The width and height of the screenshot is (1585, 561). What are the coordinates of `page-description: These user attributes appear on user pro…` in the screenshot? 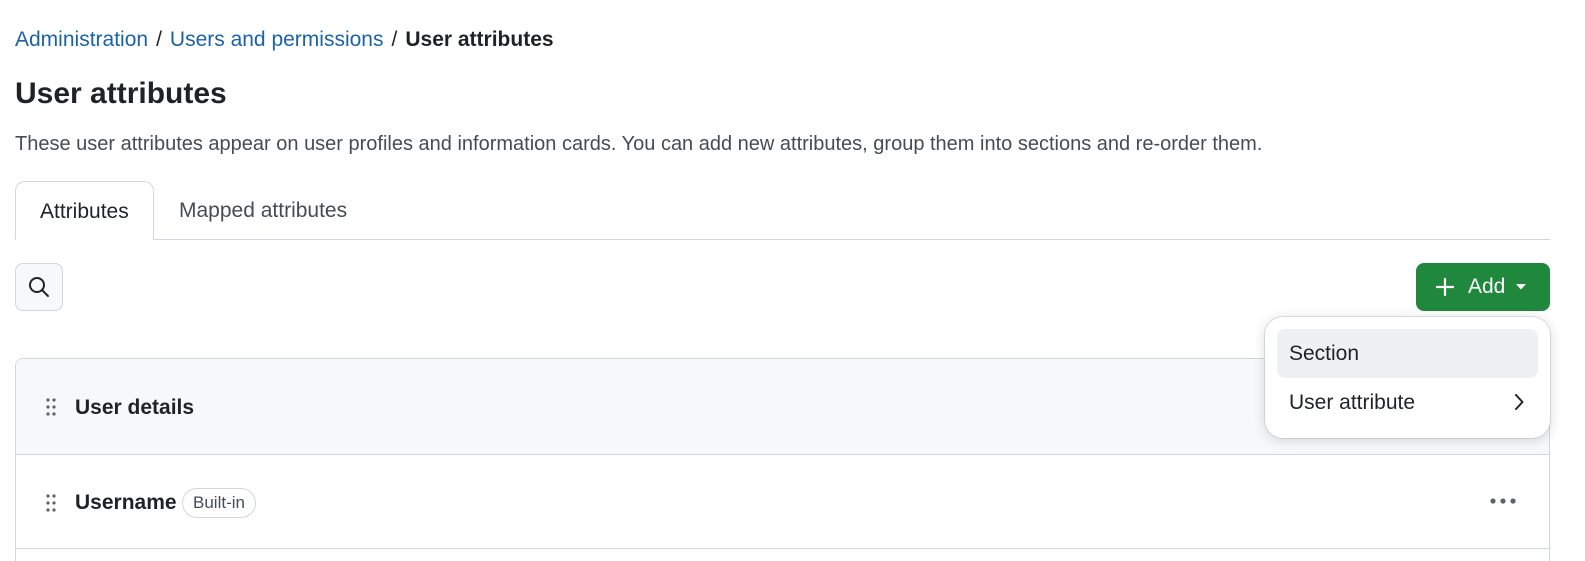 It's located at (639, 144).